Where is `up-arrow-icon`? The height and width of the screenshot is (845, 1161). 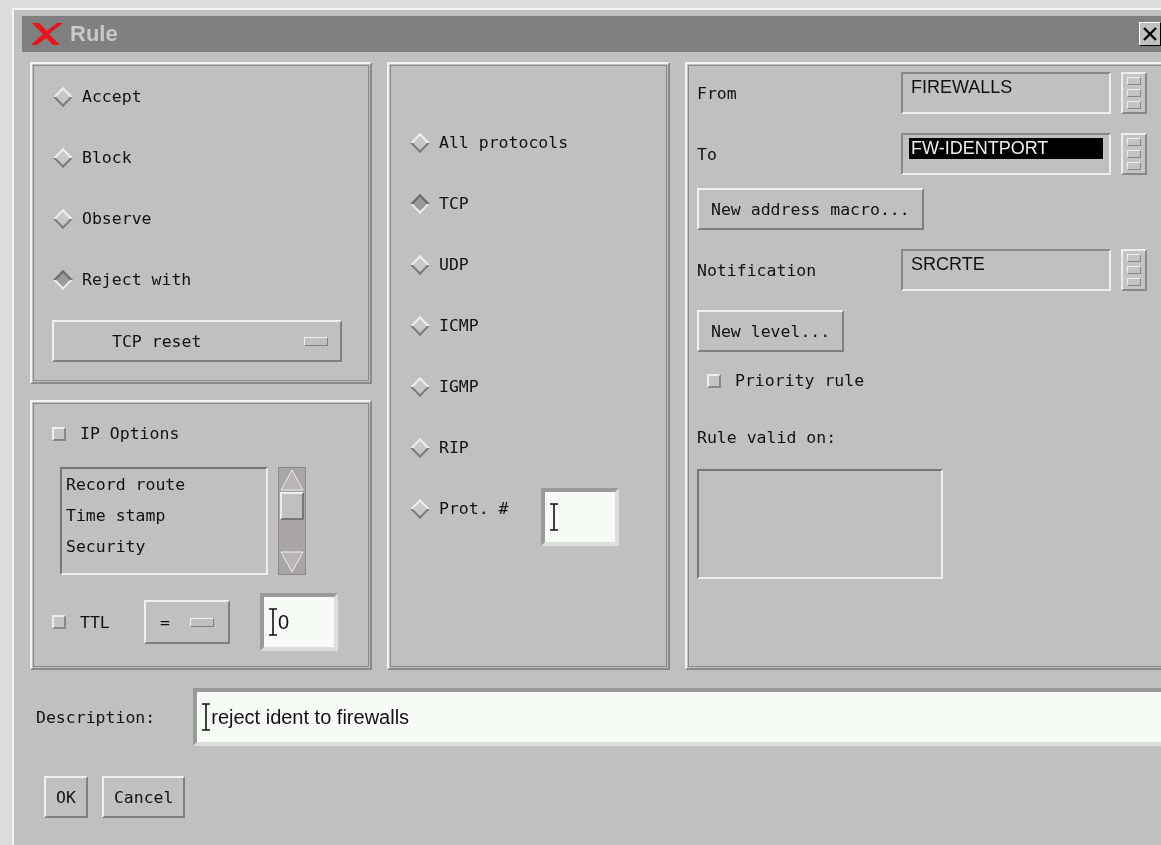 up-arrow-icon is located at coordinates (292, 480).